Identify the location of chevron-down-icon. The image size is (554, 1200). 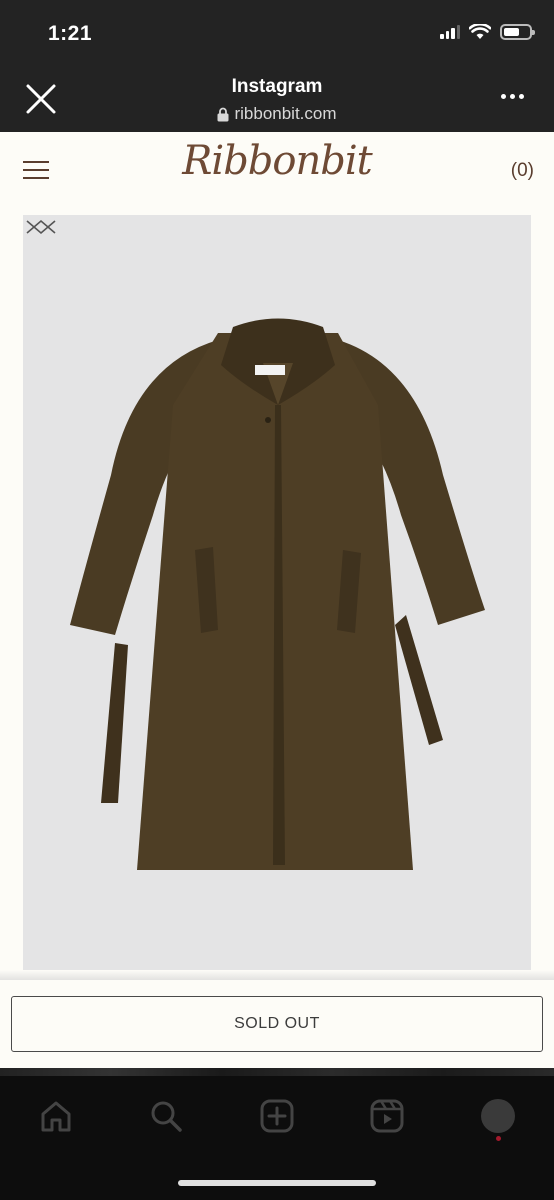
(41, 227).